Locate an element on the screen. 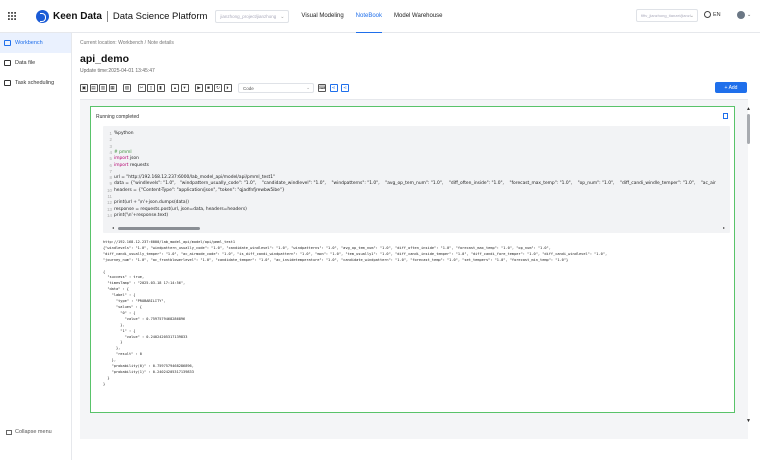 Image resolution: width=760 pixels, height=460 pixels. brand-name: Keen Data is located at coordinates (77, 16).